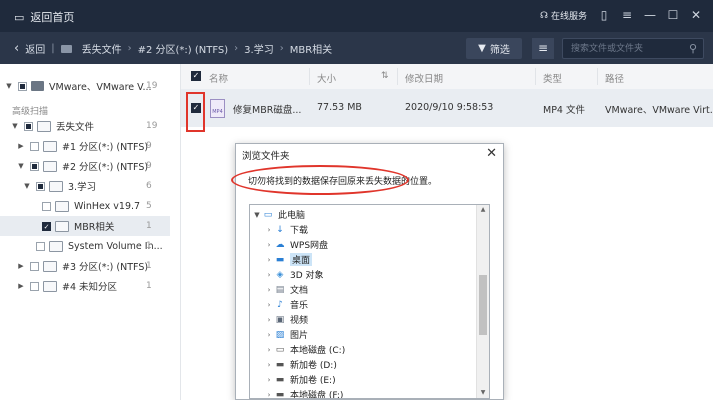  Describe the element at coordinates (90, 146) in the screenshot. I see `sidebar-item-partition-1: ▶ #1 分区(*:) (NTFS) 9` at that location.